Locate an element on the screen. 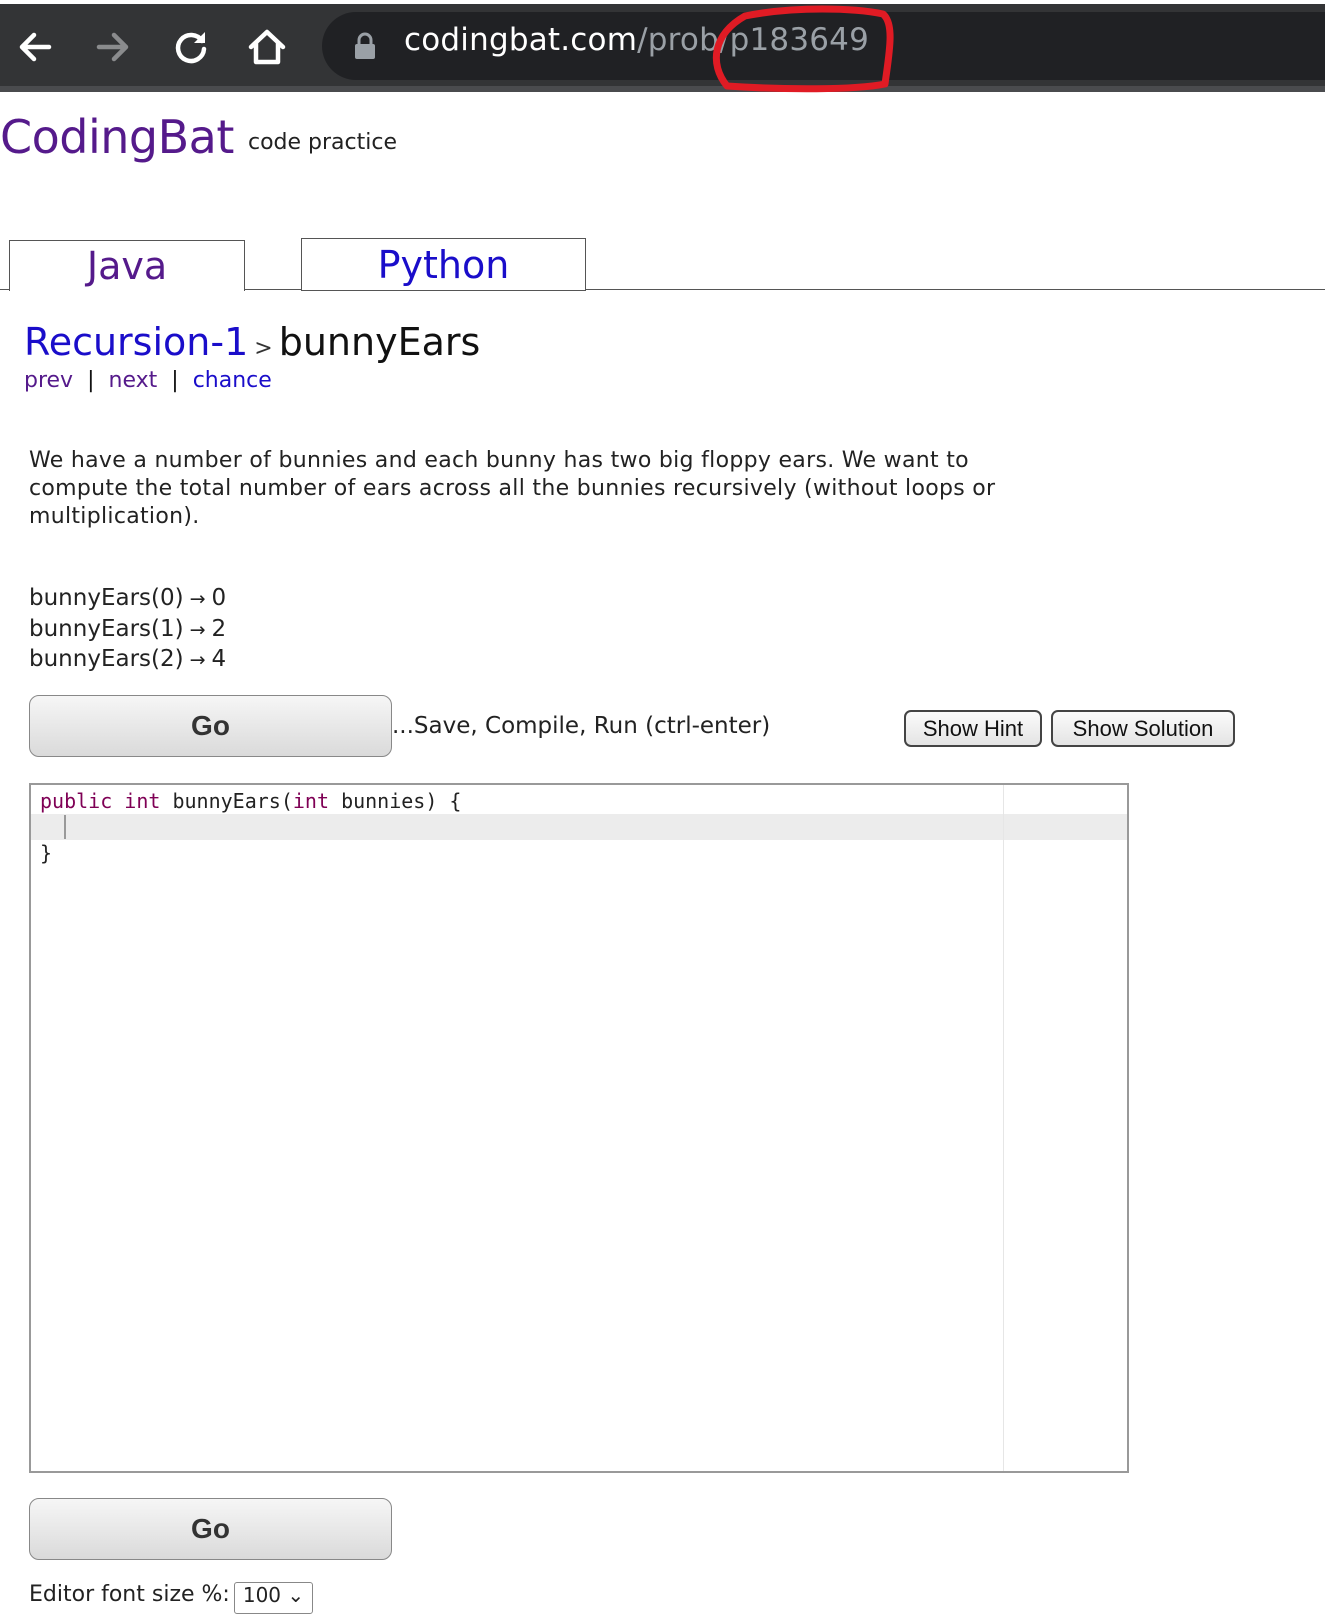 The height and width of the screenshot is (1614, 1325). forward-arrow-icon is located at coordinates (112, 47).